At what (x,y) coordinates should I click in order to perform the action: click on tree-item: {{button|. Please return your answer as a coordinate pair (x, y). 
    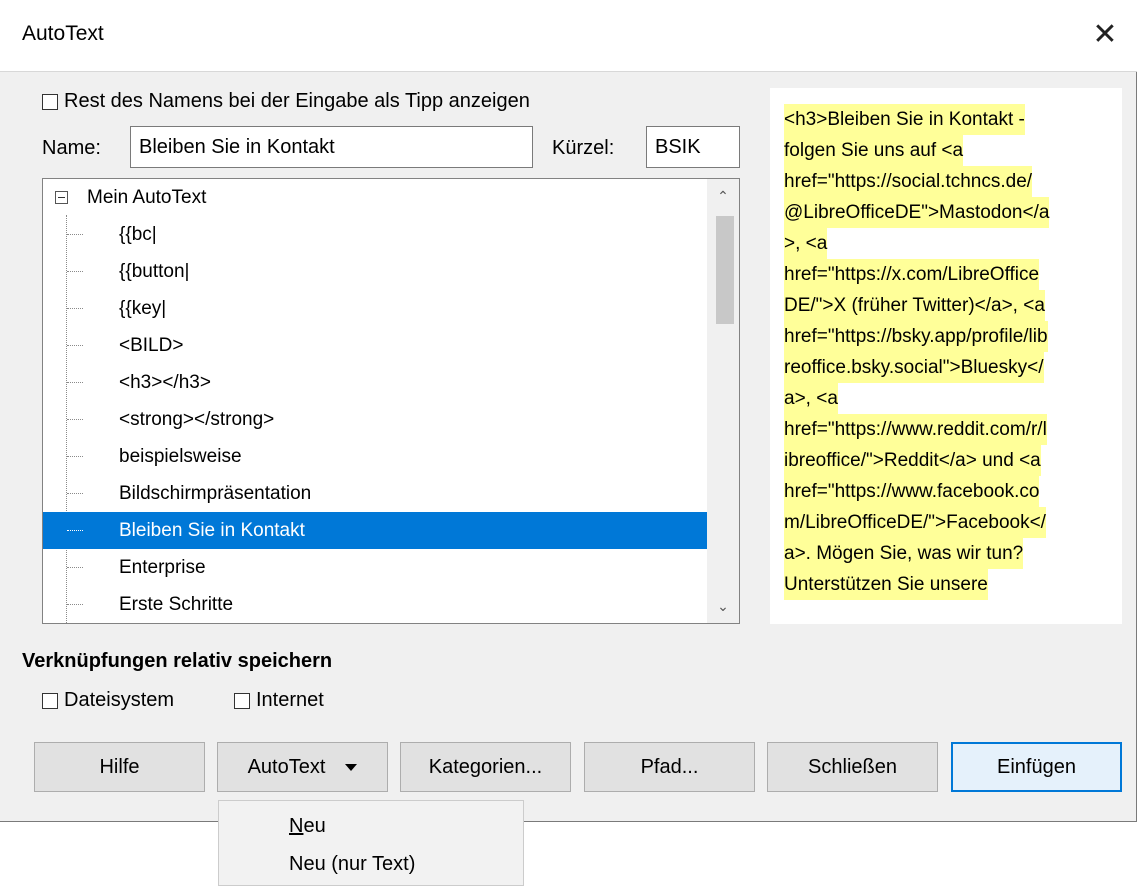
    Looking at the image, I should click on (375, 271).